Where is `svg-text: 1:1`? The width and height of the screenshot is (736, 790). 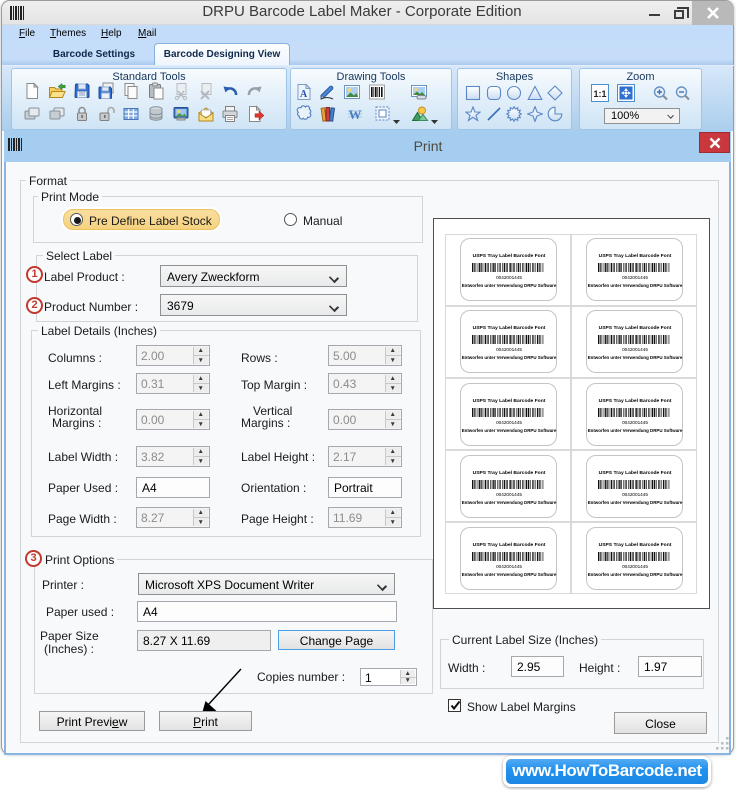
svg-text: 1:1 is located at coordinates (600, 94).